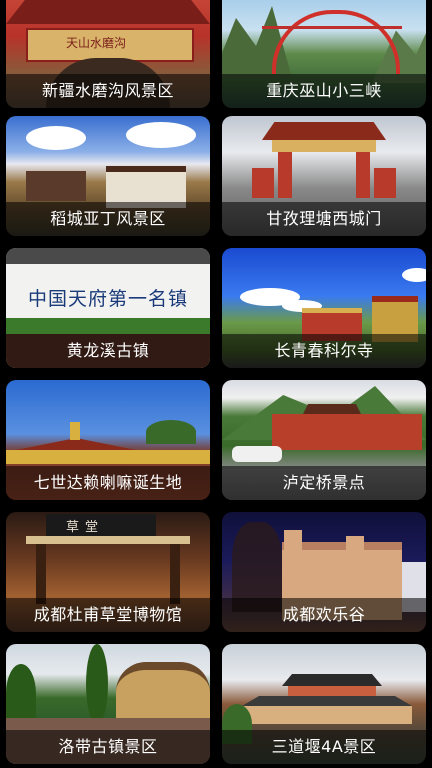  What do you see at coordinates (324, 704) in the screenshot?
I see `scenic-card-sandaoyan-4a: 三道堰4A景区` at bounding box center [324, 704].